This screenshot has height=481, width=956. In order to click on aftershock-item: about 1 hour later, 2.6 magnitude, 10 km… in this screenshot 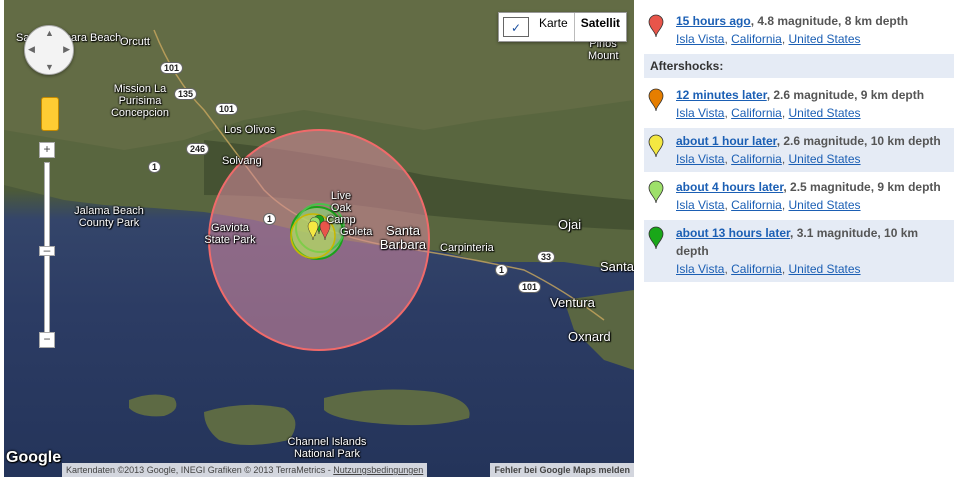, I will do `click(799, 150)`.